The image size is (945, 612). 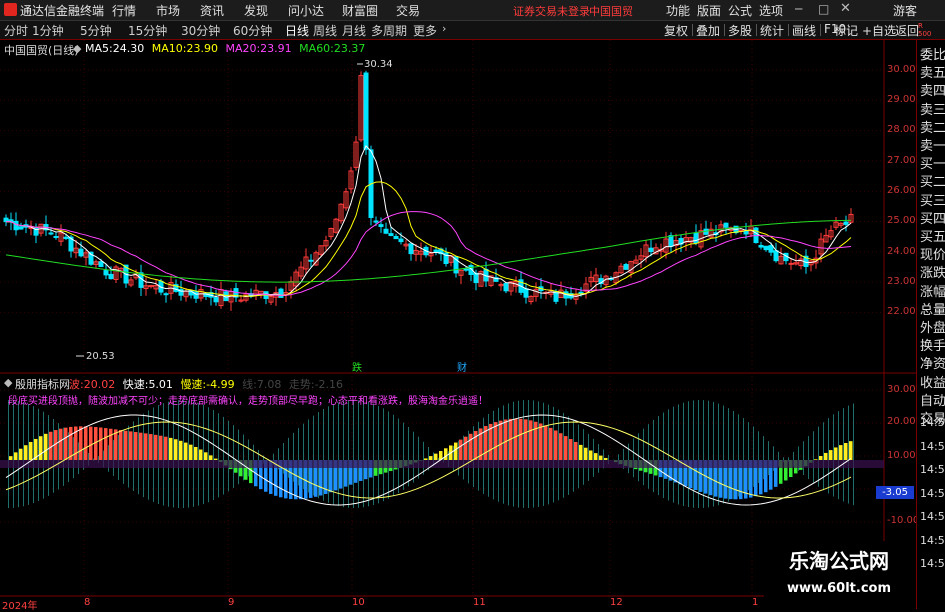 What do you see at coordinates (932, 516) in the screenshot?
I see `panel-time-4: 14:56` at bounding box center [932, 516].